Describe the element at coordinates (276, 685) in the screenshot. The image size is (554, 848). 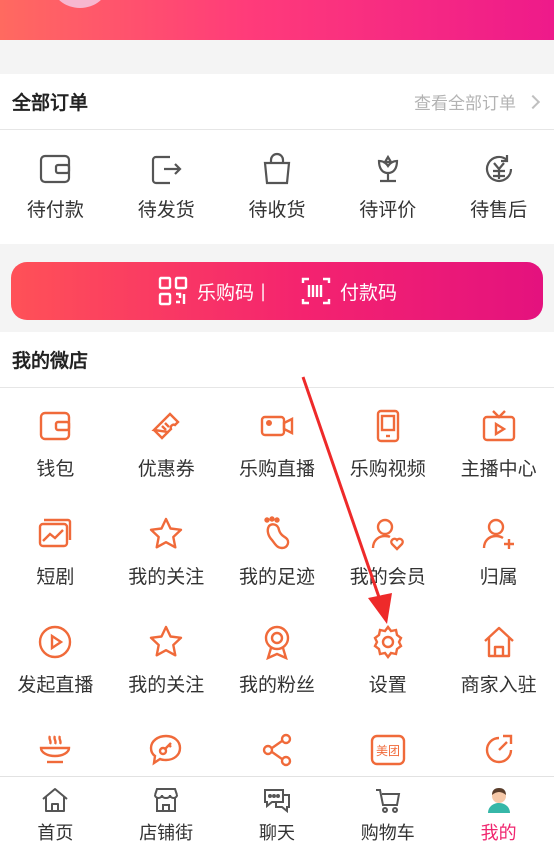
I see `shop-item-label: 我的粉丝` at that location.